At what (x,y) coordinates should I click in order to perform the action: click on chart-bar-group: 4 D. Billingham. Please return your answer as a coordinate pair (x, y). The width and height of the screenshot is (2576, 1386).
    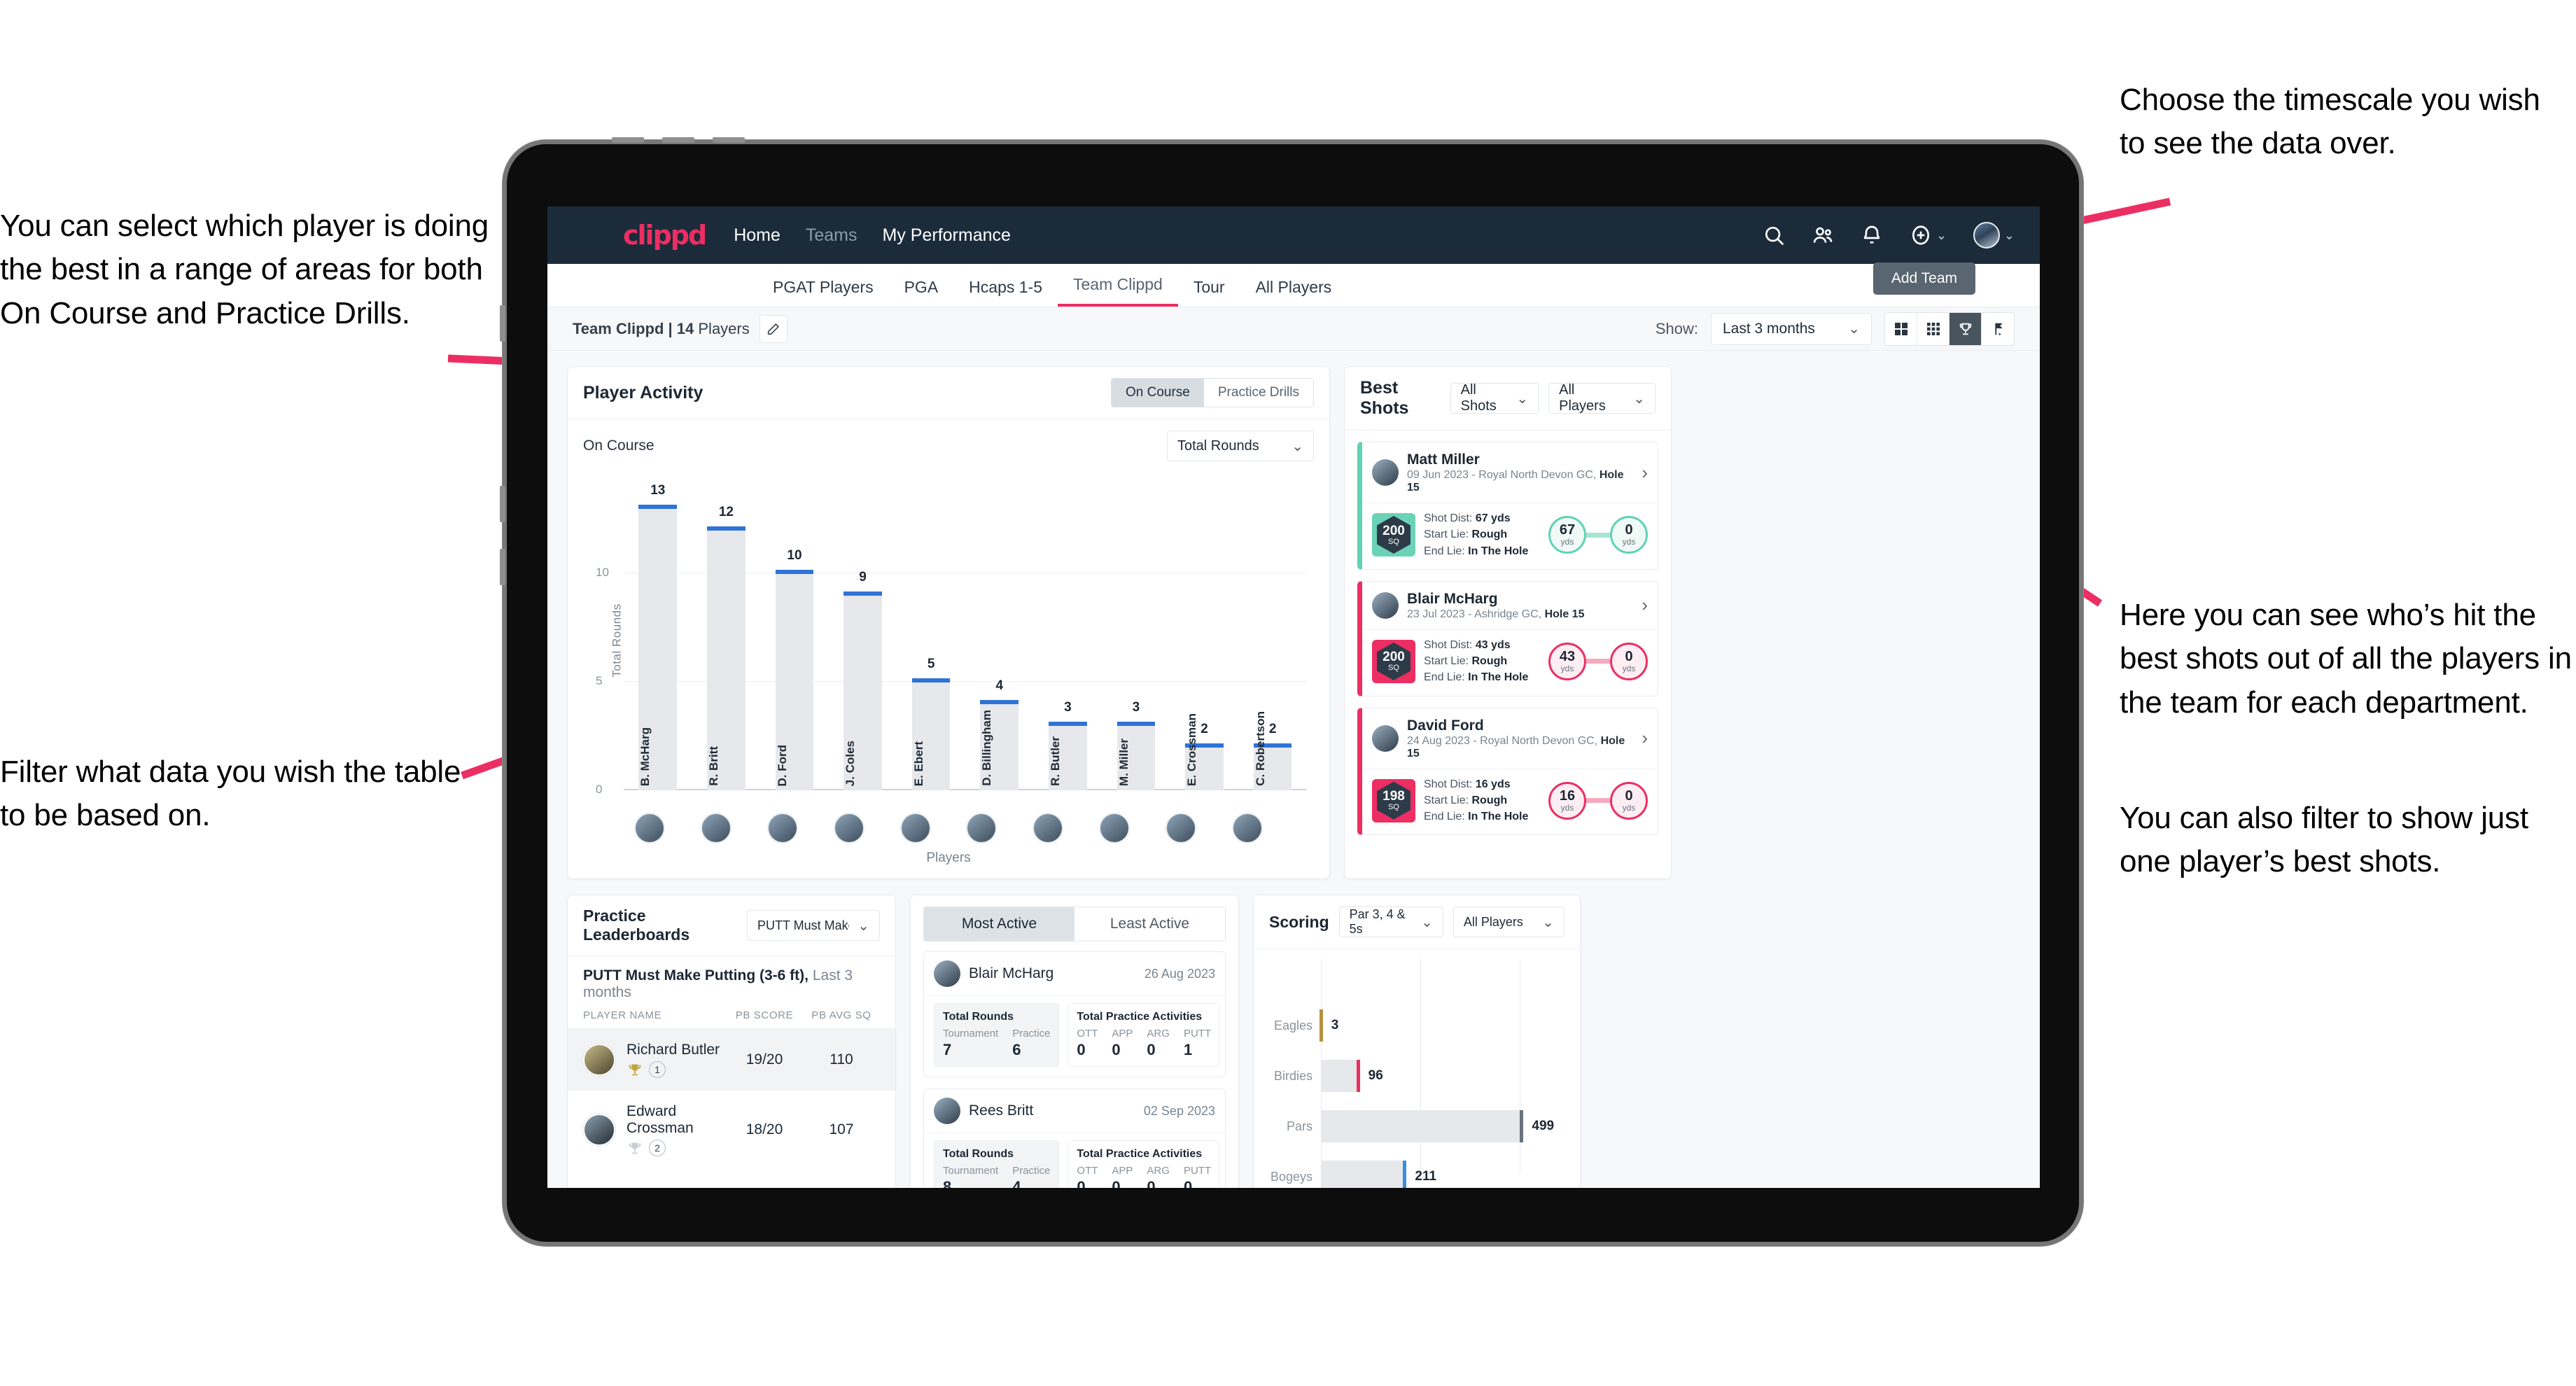
    Looking at the image, I should click on (999, 638).